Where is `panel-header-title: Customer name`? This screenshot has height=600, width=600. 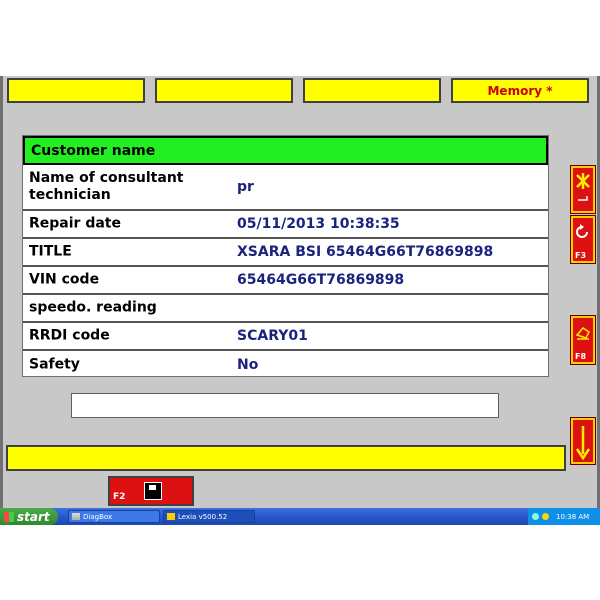 panel-header-title: Customer name is located at coordinates (93, 150).